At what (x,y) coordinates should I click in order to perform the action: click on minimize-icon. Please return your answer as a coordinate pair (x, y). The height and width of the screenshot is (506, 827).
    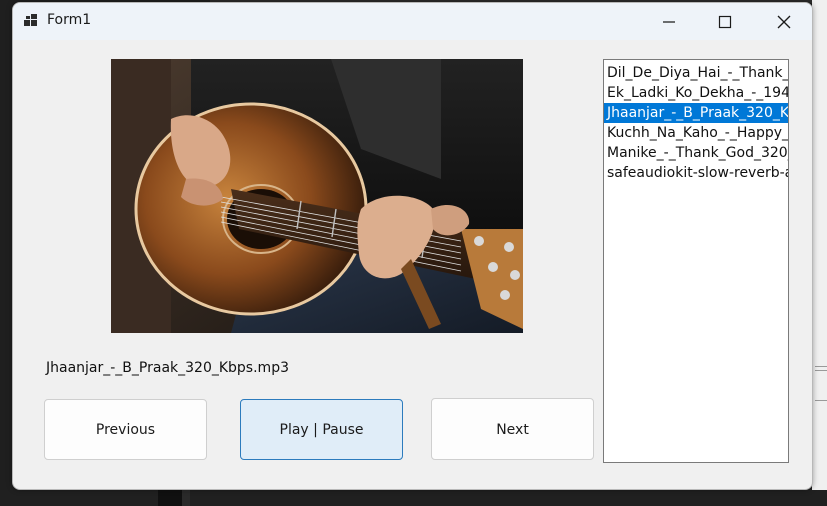
    Looking at the image, I should click on (669, 22).